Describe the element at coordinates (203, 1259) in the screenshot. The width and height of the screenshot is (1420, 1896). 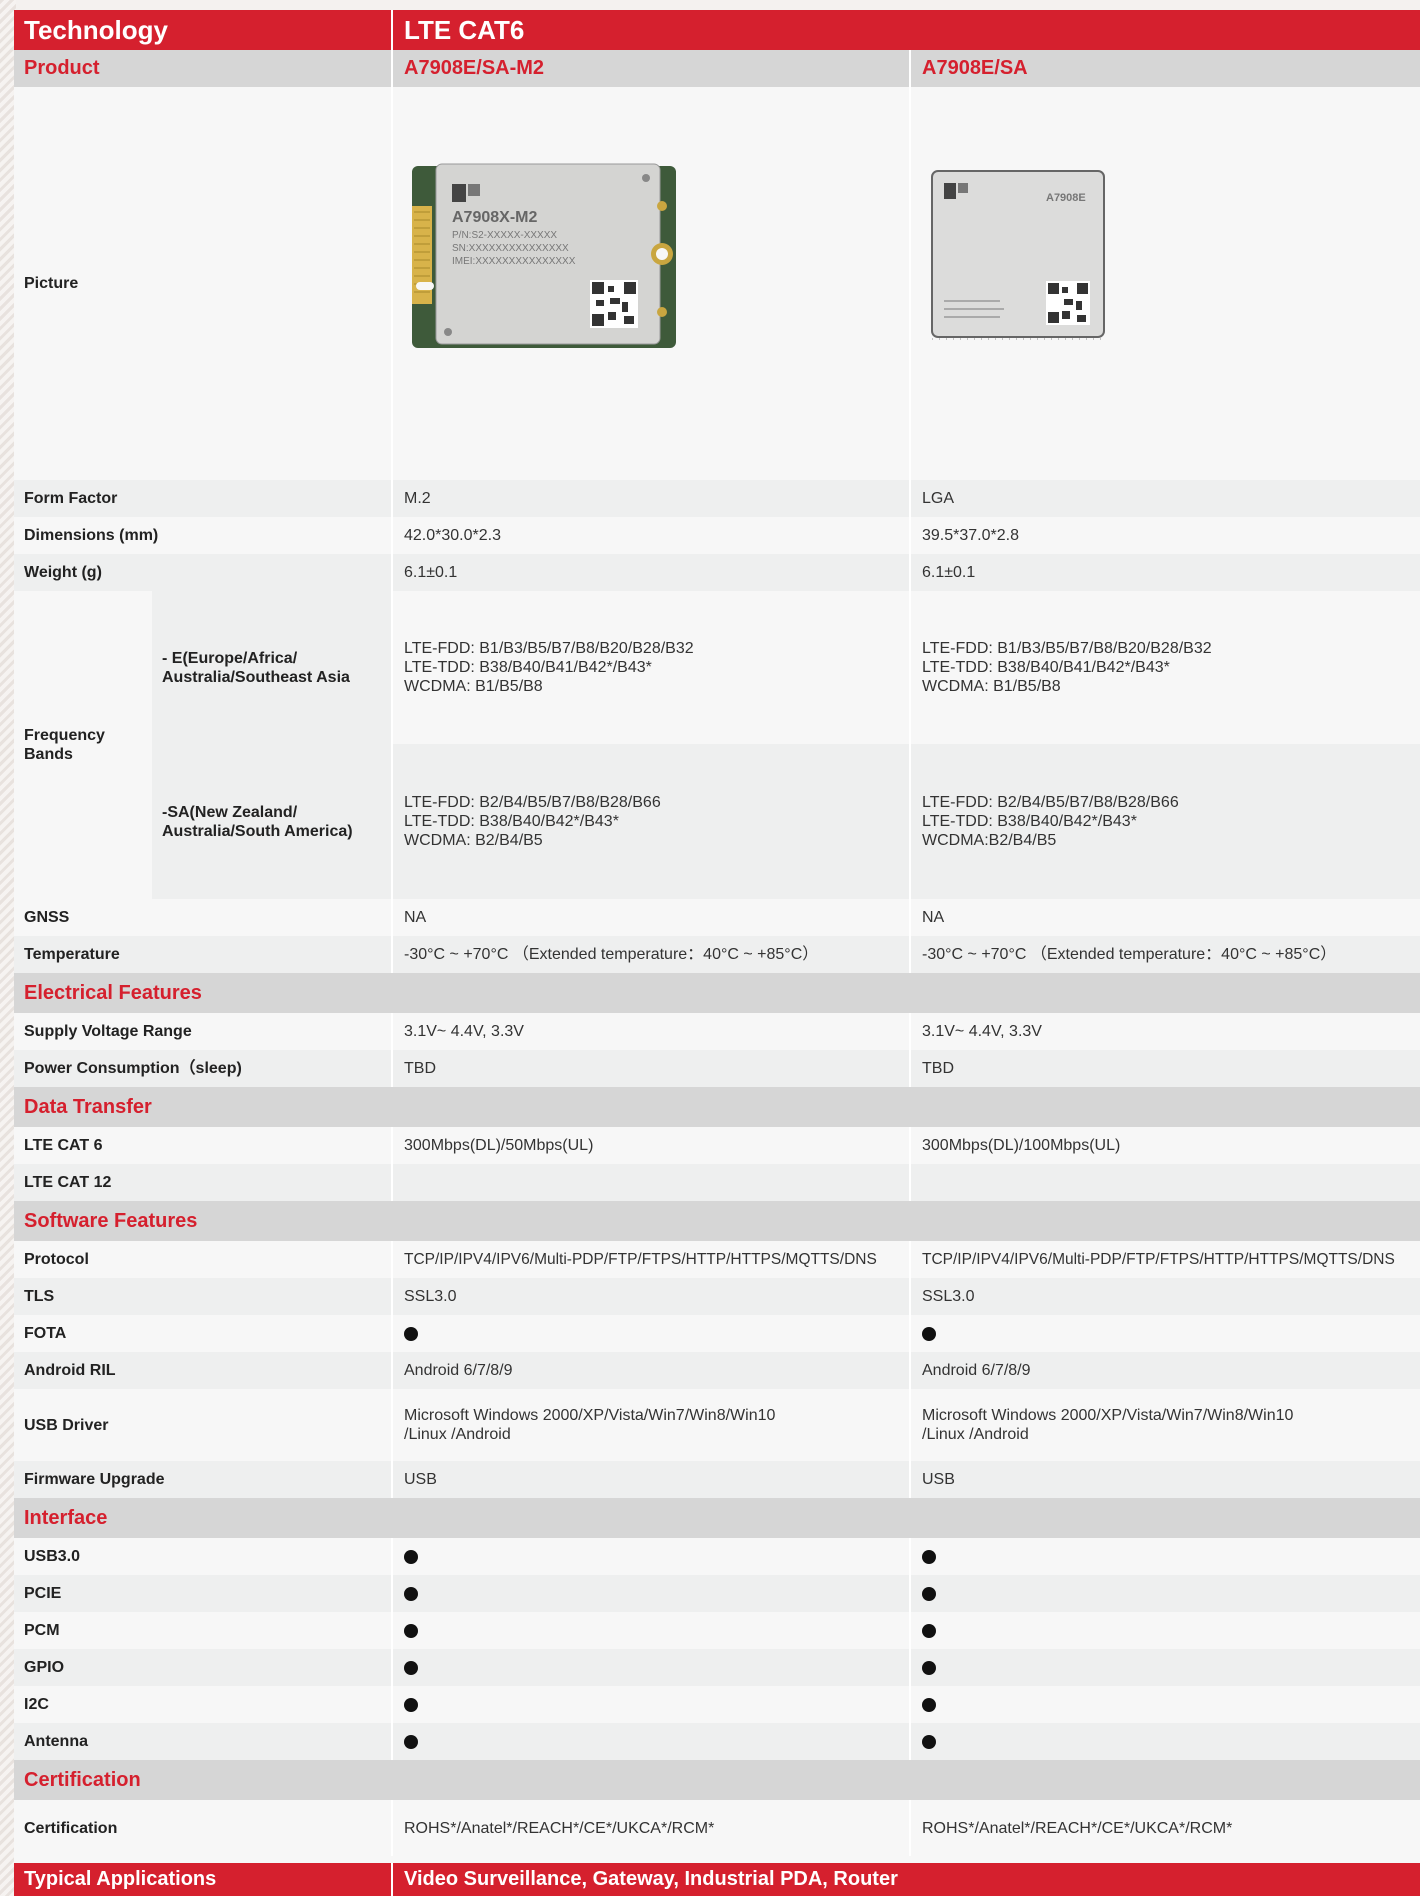
I see `protocol-label: Protocol` at that location.